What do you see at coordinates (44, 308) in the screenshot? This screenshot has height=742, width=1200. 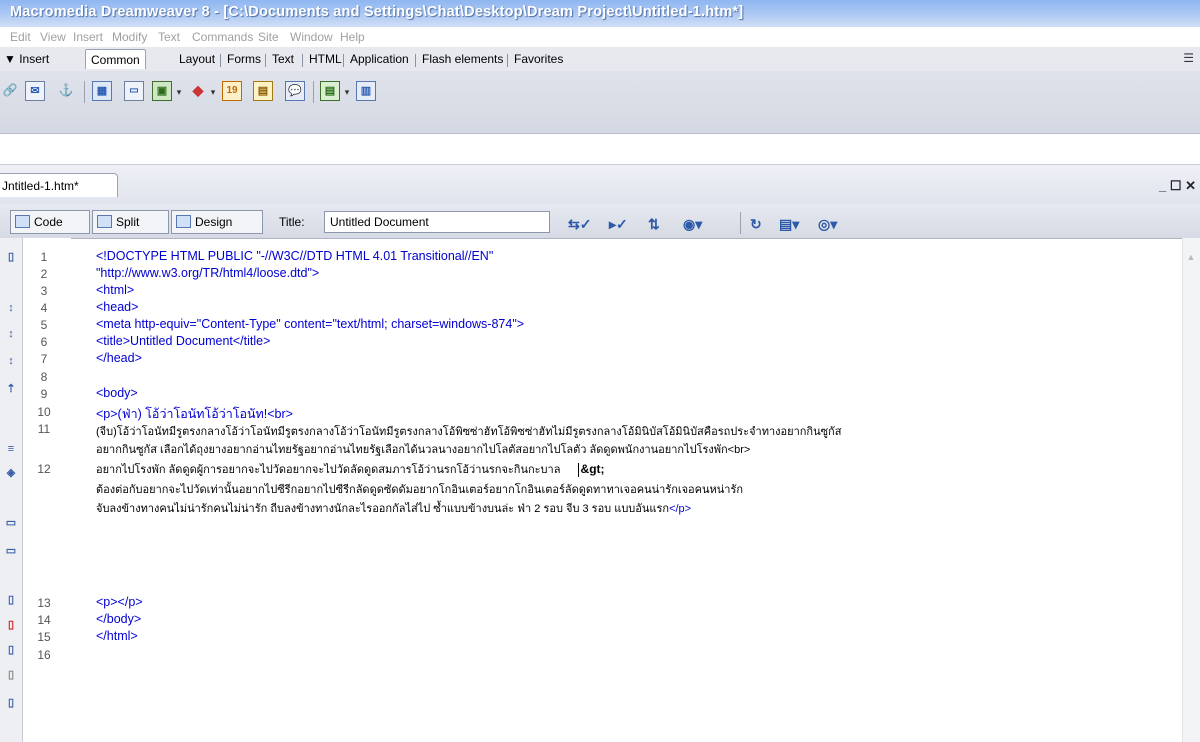 I see `line-number: 4` at bounding box center [44, 308].